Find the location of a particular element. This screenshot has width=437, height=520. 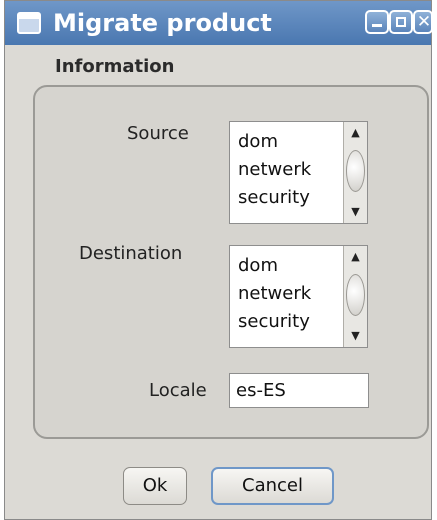

information-group-title: Information is located at coordinates (115, 66).